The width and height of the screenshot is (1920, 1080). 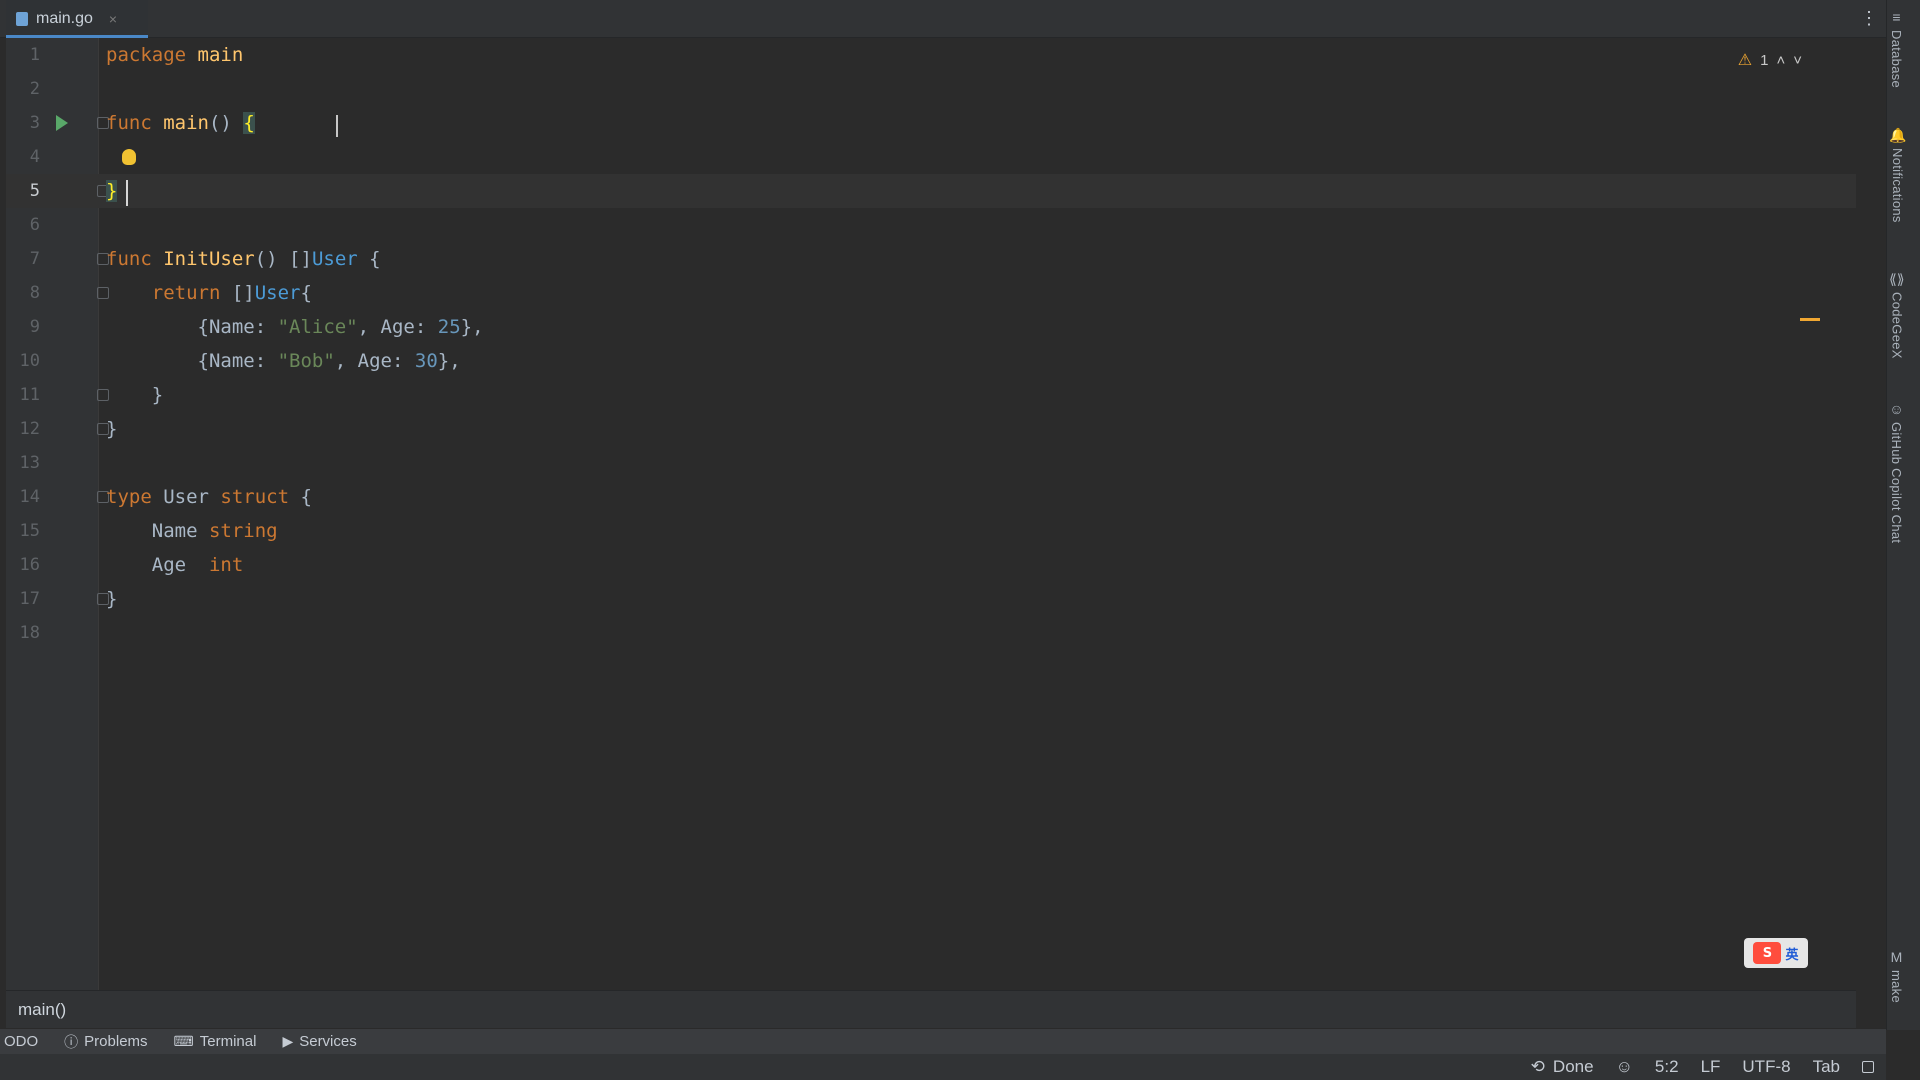 I want to click on code-token: 25, so click(x=449, y=327).